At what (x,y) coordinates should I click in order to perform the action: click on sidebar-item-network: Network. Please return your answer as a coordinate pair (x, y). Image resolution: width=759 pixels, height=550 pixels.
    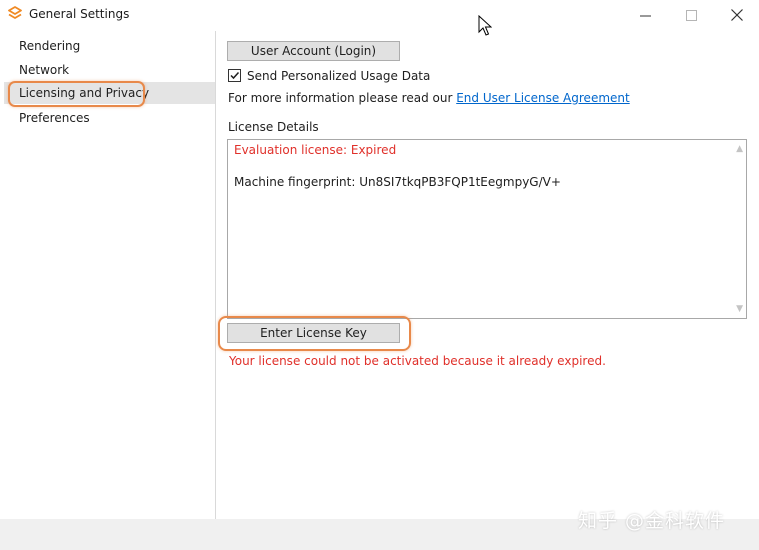
    Looking at the image, I should click on (109, 70).